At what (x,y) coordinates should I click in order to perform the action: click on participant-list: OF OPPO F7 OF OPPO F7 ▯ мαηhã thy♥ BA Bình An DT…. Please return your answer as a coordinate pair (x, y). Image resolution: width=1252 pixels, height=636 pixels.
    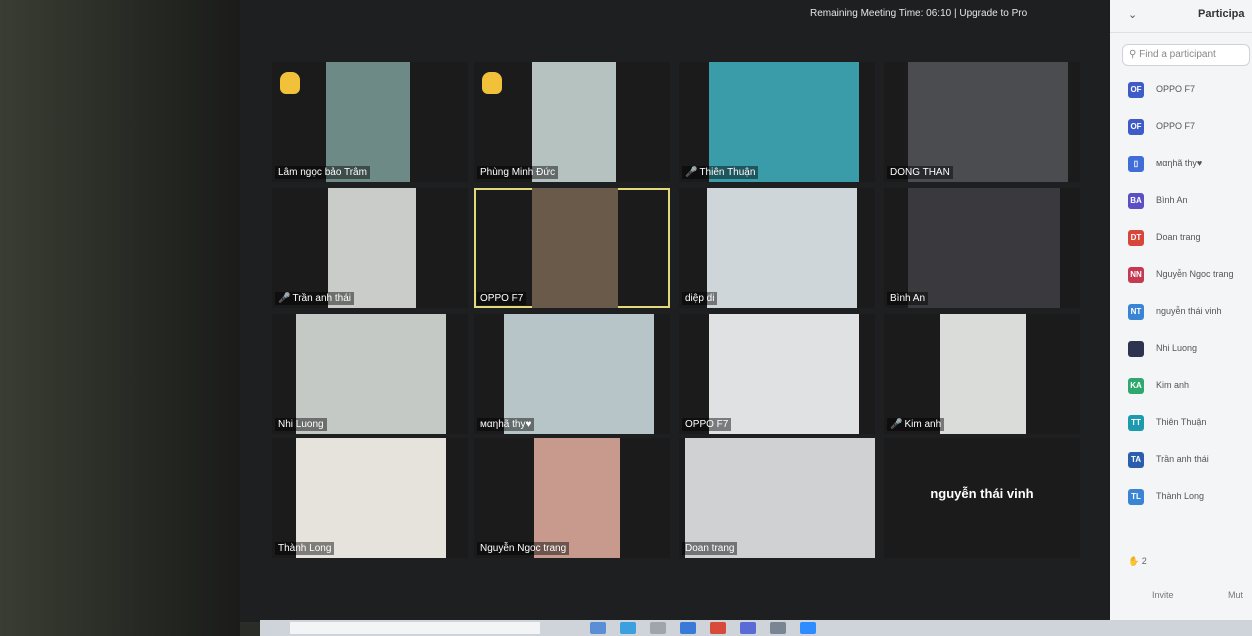
    Looking at the image, I should click on (1188, 304).